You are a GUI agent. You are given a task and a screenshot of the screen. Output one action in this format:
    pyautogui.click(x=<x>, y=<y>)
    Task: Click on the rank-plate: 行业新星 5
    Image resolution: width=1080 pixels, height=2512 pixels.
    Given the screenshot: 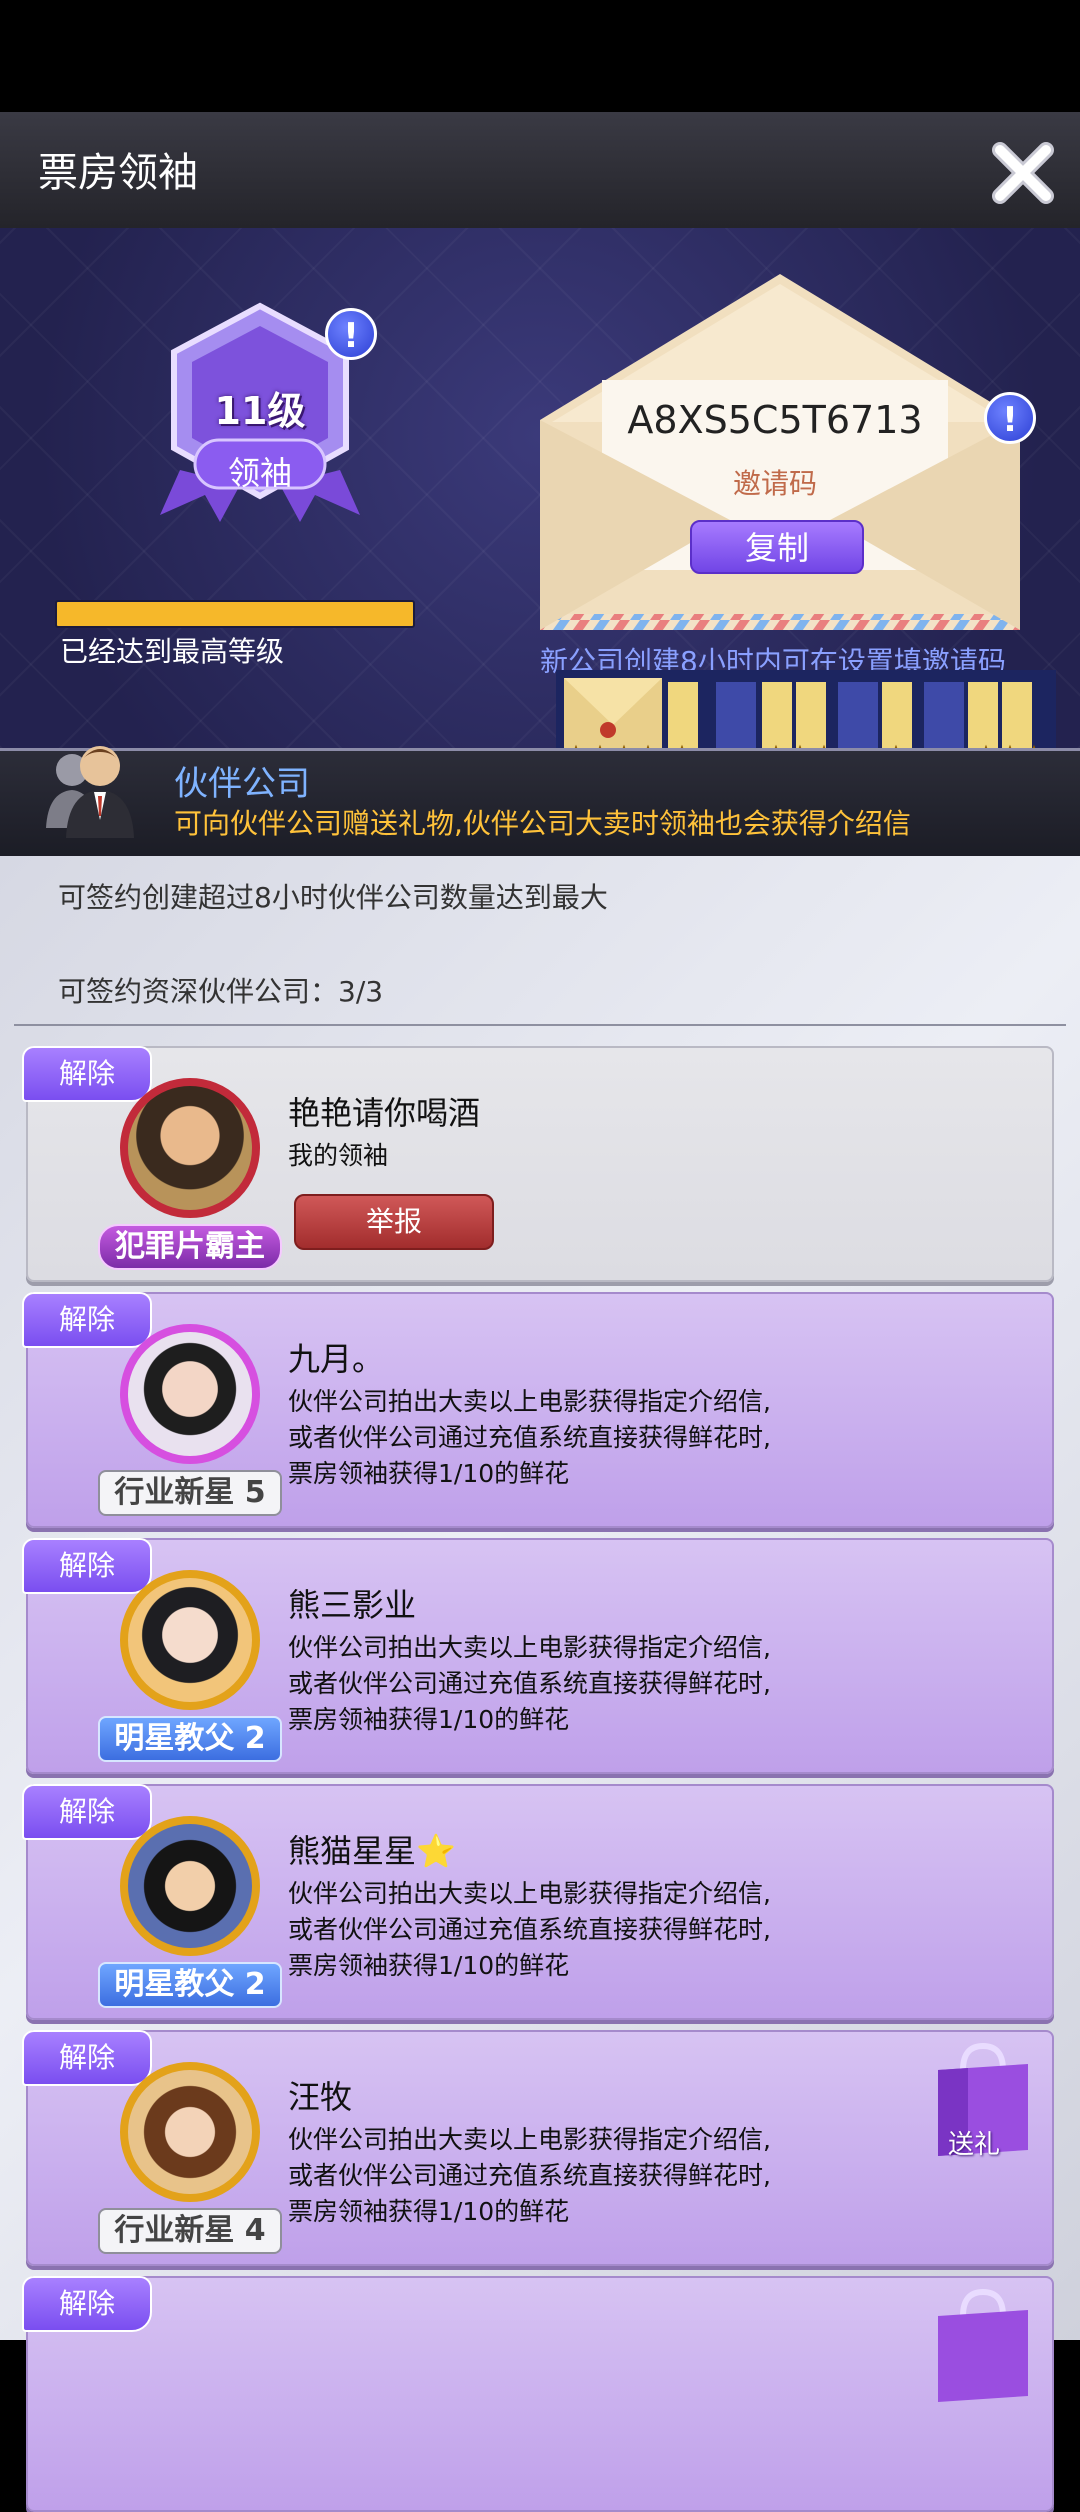 What is the action you would take?
    pyautogui.click(x=190, y=1493)
    